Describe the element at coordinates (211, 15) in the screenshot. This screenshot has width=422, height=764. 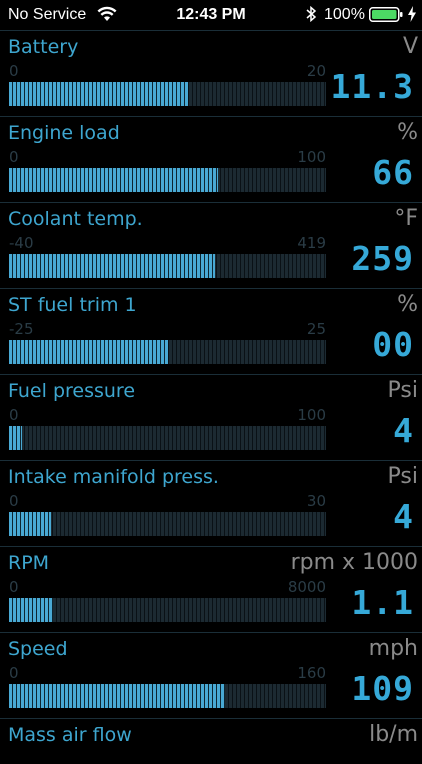
I see `status-bar: No Service 12:43 PM 100%` at that location.